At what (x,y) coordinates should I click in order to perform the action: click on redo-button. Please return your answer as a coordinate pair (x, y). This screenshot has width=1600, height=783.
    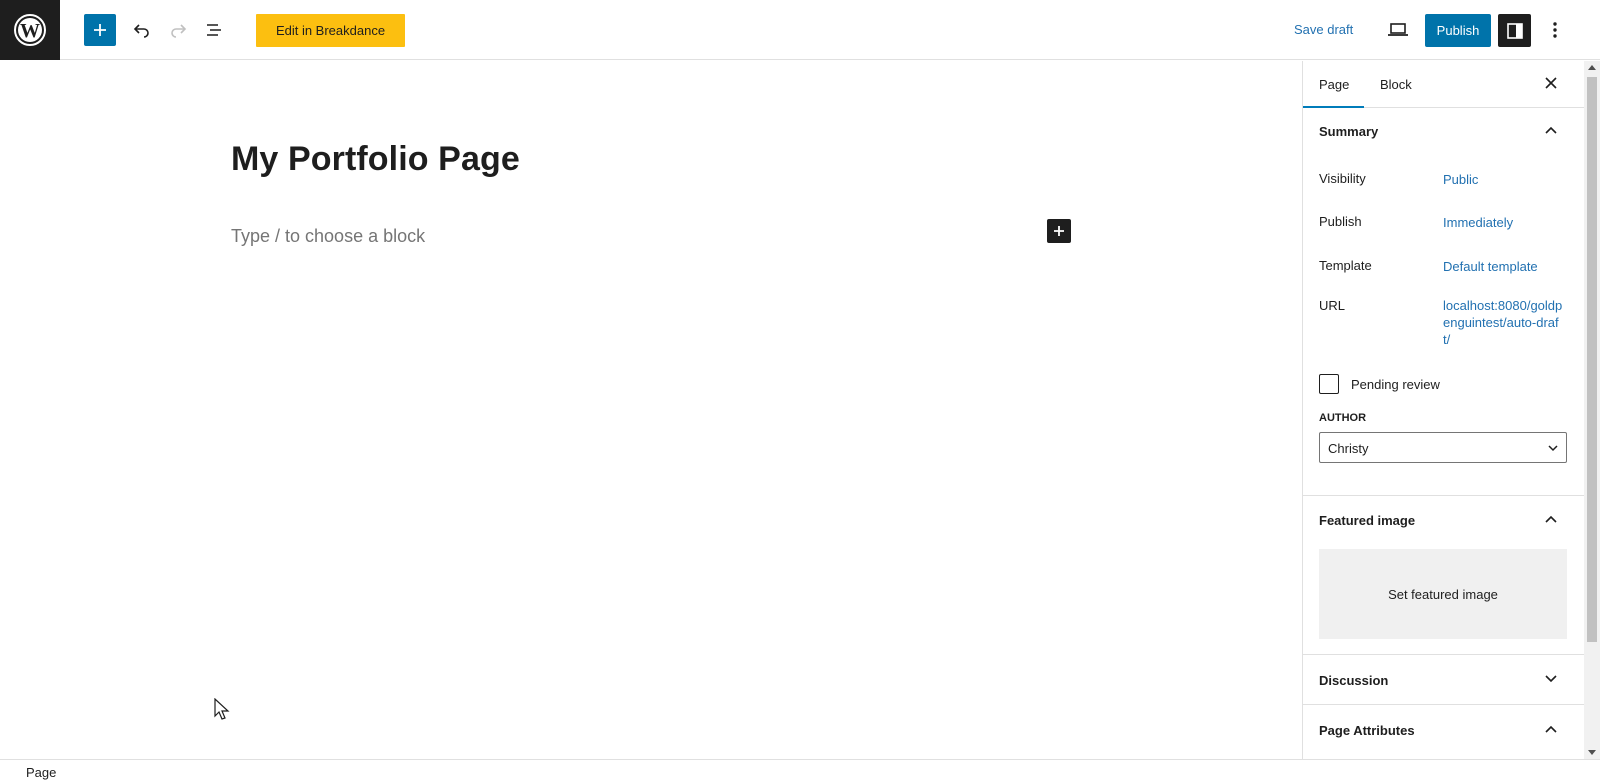
    Looking at the image, I should click on (178, 30).